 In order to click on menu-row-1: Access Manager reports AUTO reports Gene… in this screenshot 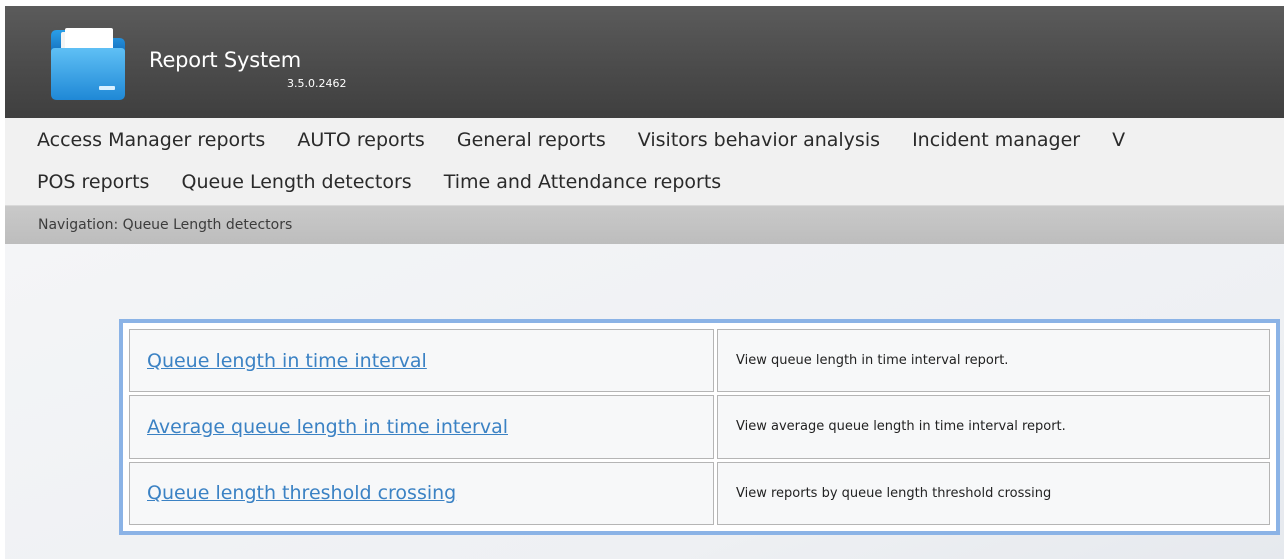, I will do `click(594, 140)`.